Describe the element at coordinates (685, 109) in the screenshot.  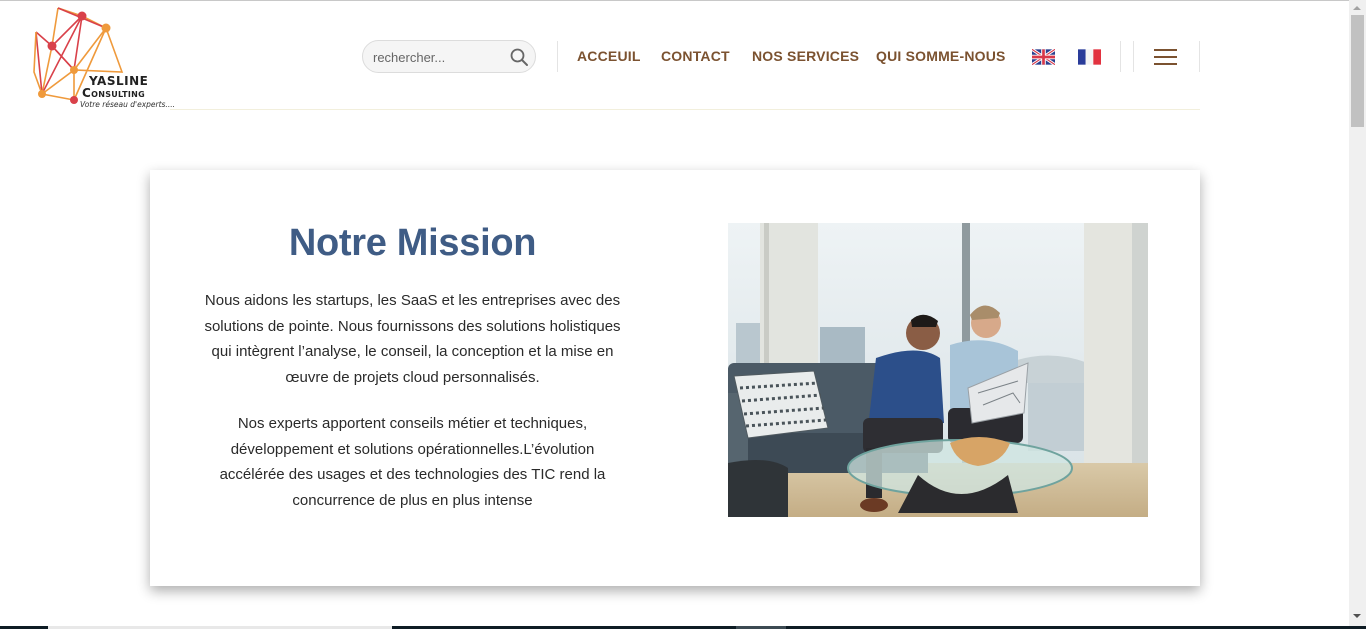
I see `header-underline` at that location.